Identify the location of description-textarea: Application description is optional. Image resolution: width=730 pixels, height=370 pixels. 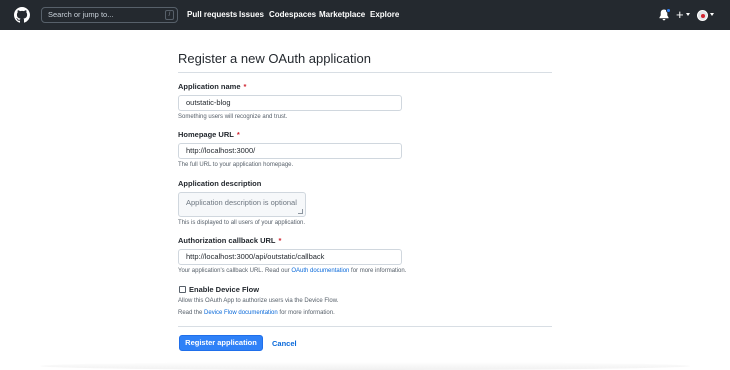
(242, 204).